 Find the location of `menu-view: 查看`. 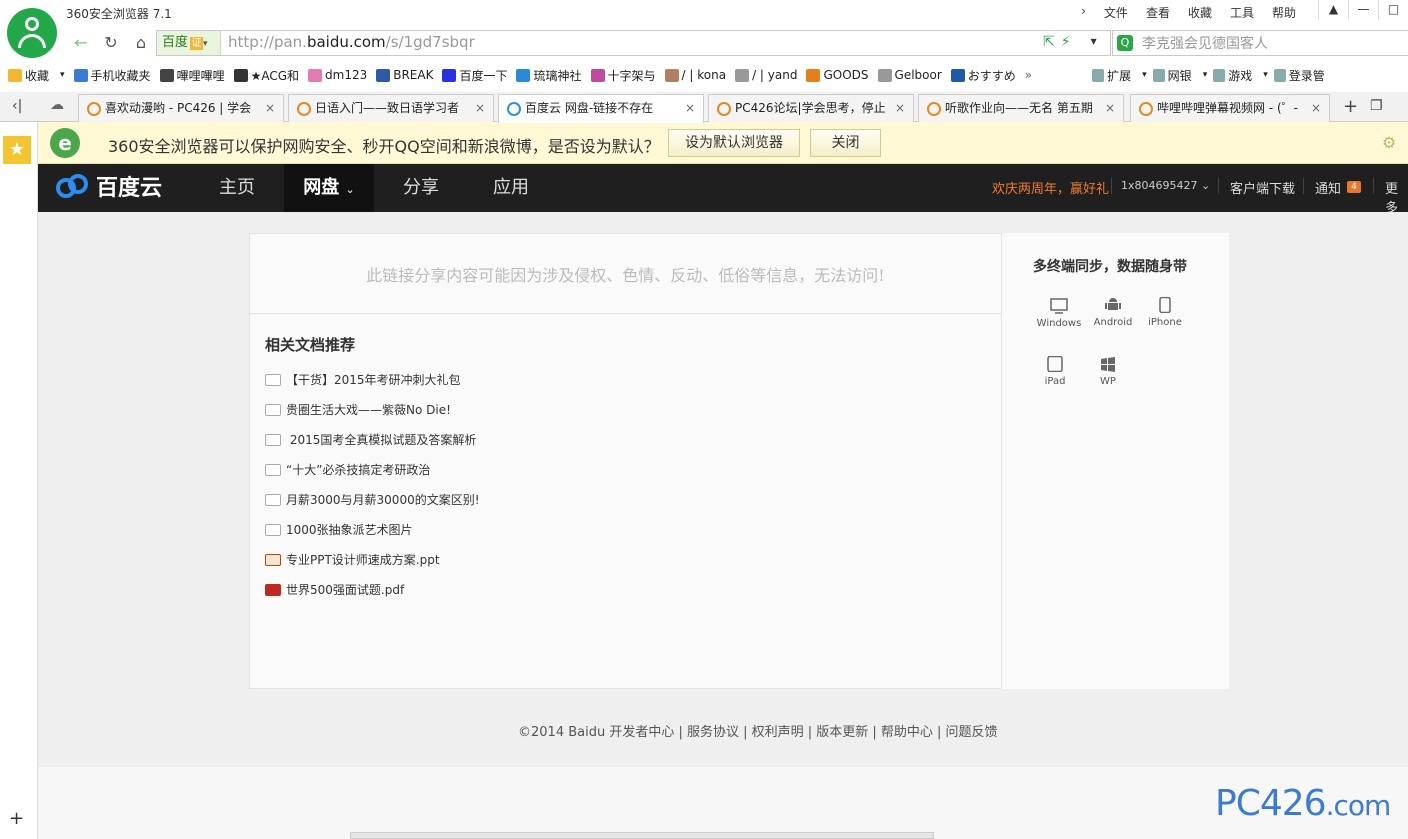

menu-view: 查看 is located at coordinates (1158, 12).